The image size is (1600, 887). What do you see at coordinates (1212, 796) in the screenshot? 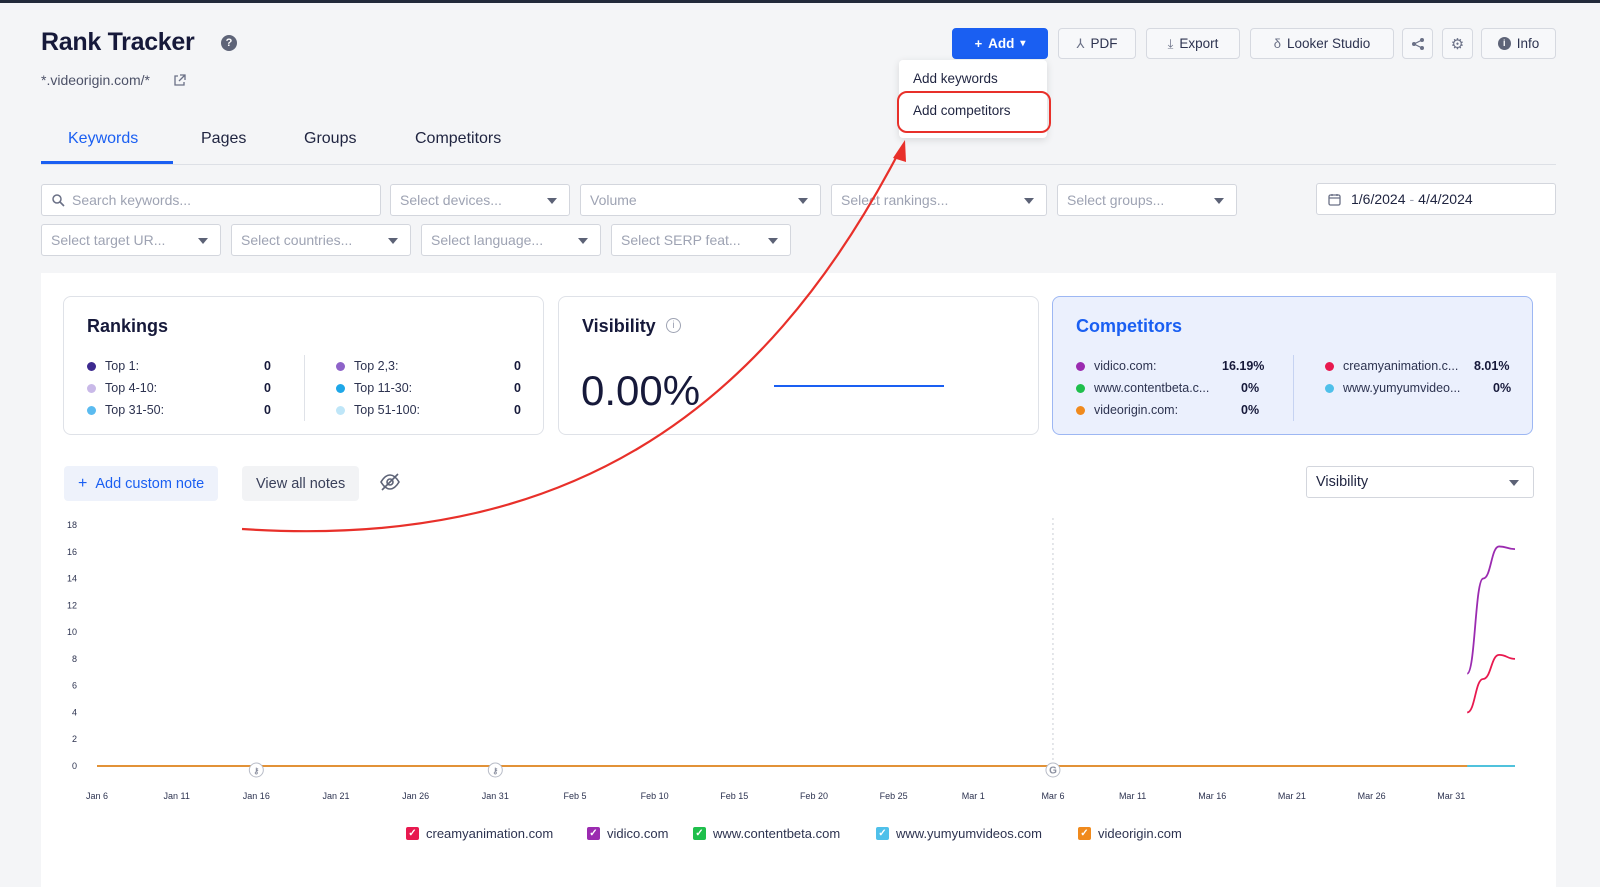
I see `x-tick-label: Mar 16` at bounding box center [1212, 796].